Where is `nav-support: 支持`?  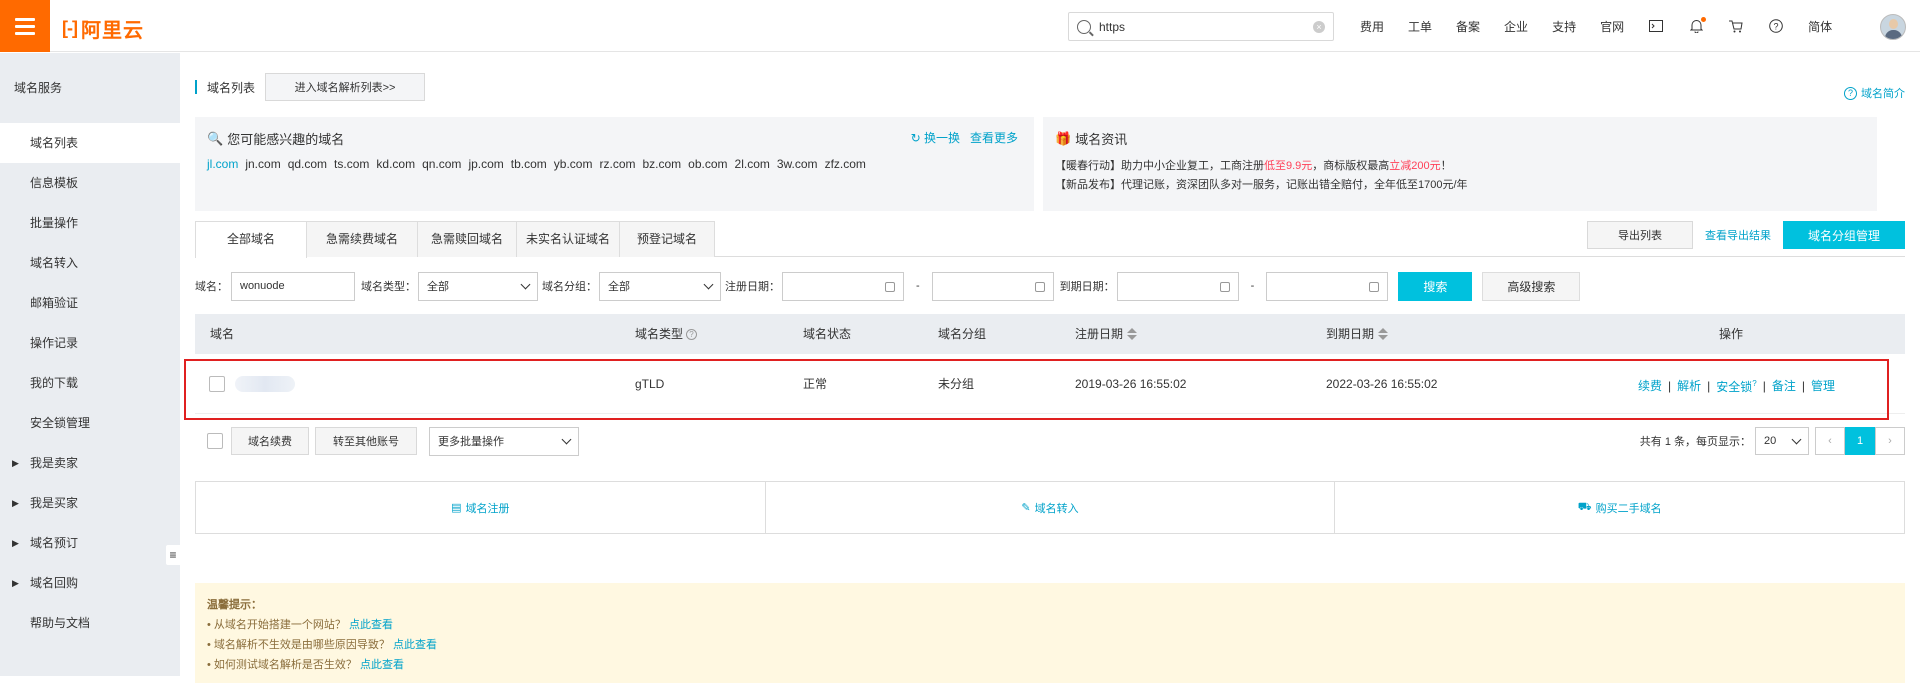 nav-support: 支持 is located at coordinates (1564, 26).